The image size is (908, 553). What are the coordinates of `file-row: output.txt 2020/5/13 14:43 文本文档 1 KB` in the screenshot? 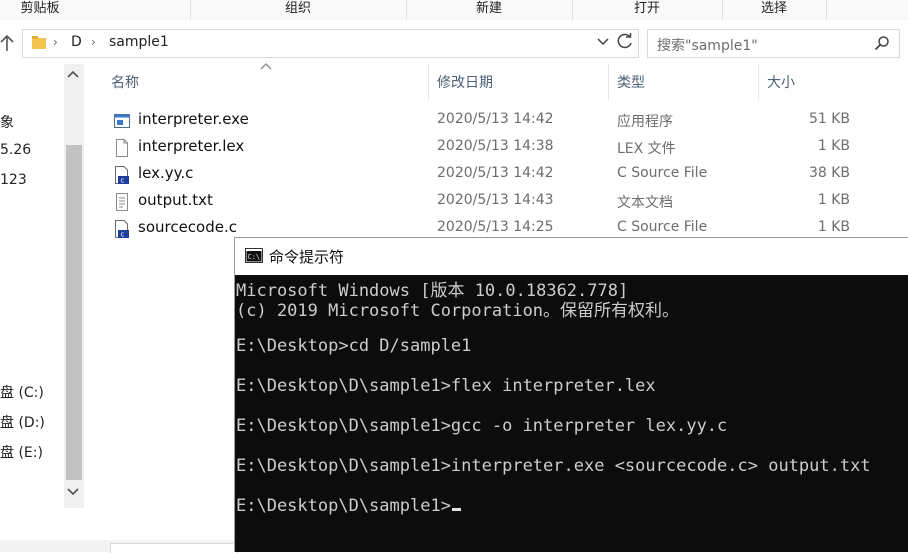 It's located at (485, 201).